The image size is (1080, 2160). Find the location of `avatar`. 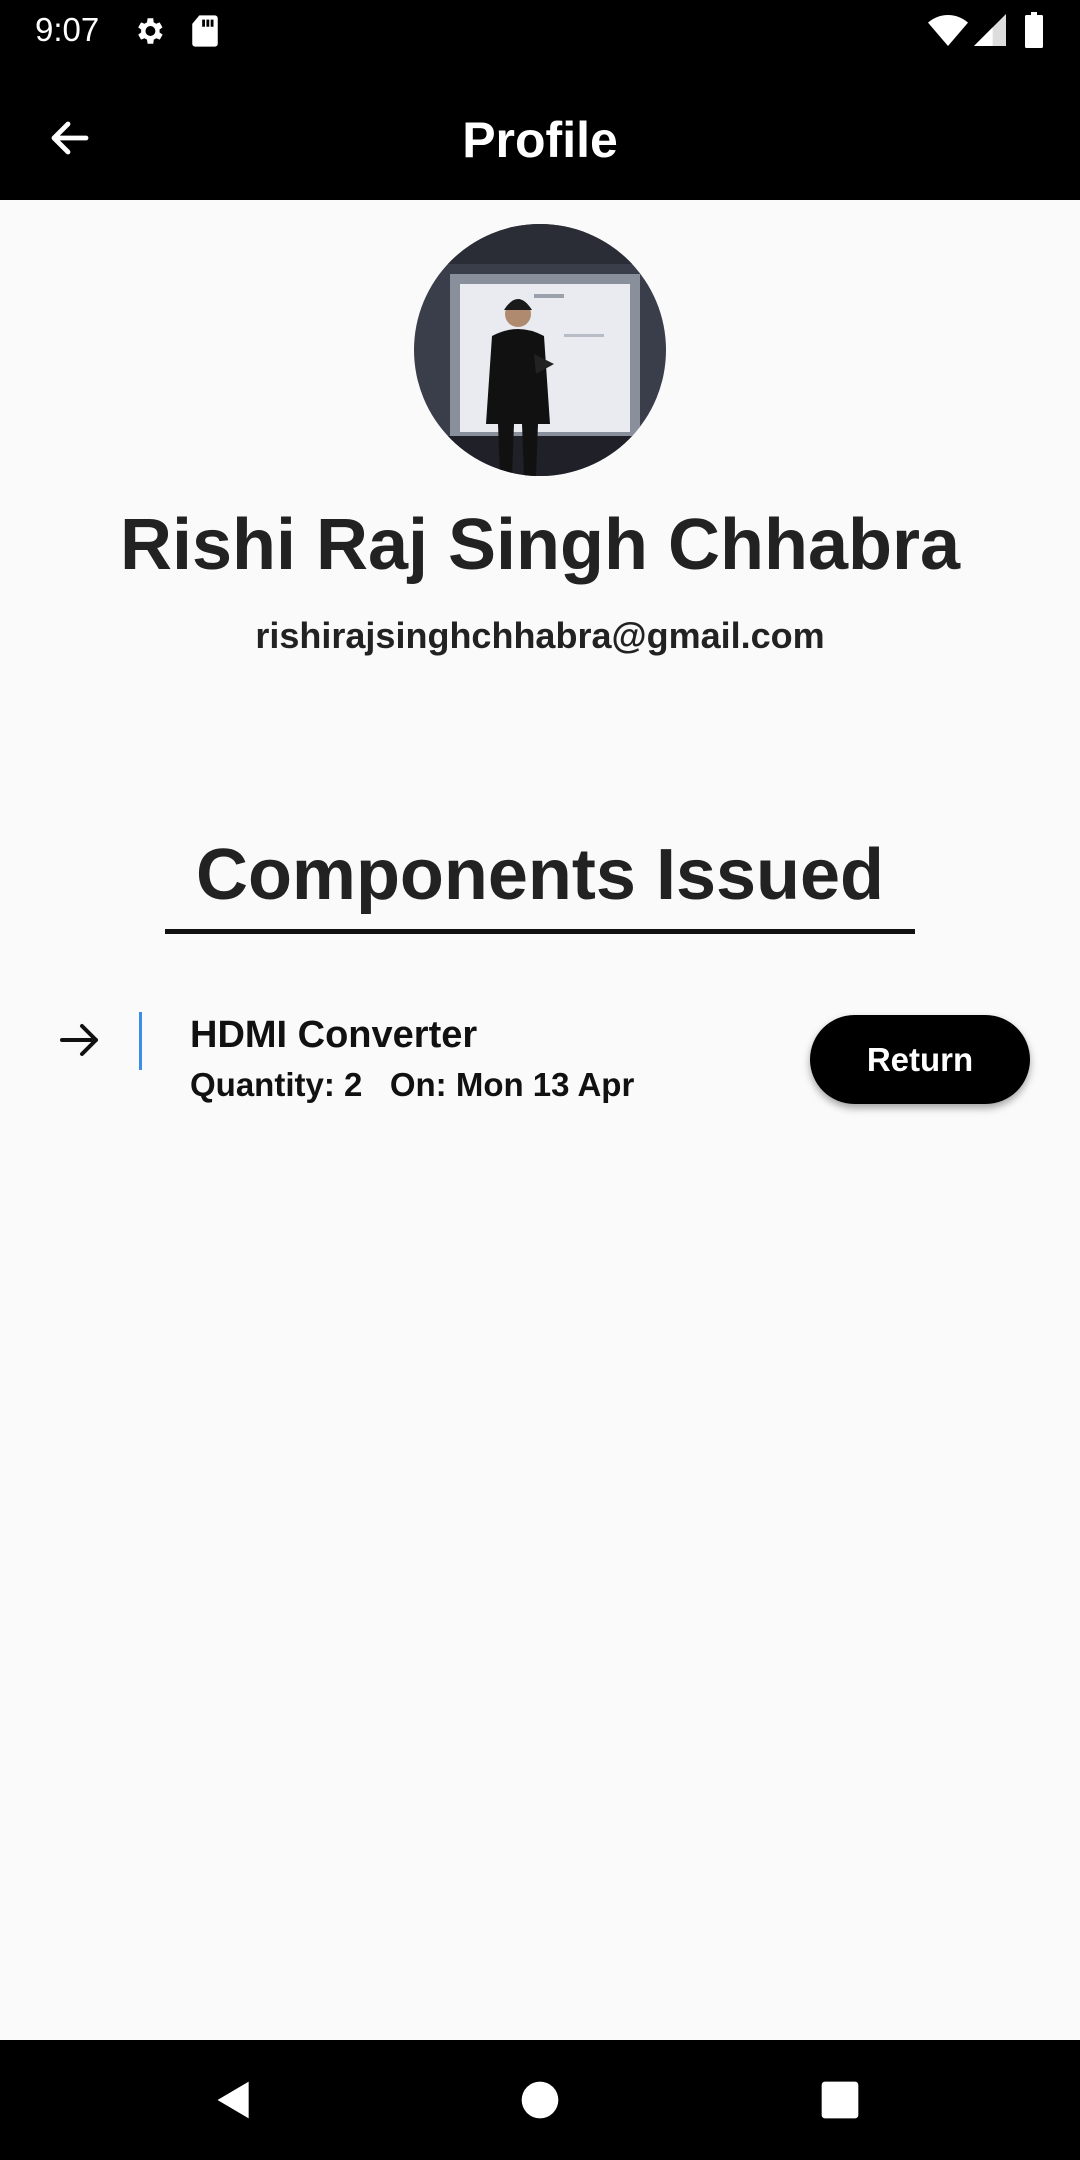

avatar is located at coordinates (540, 350).